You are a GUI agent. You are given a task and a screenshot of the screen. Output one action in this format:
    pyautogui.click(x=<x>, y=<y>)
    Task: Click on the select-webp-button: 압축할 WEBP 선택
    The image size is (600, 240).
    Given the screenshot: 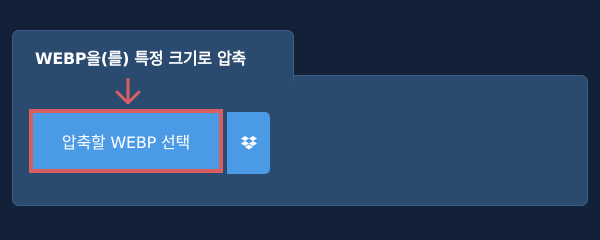 What is the action you would take?
    pyautogui.click(x=126, y=141)
    